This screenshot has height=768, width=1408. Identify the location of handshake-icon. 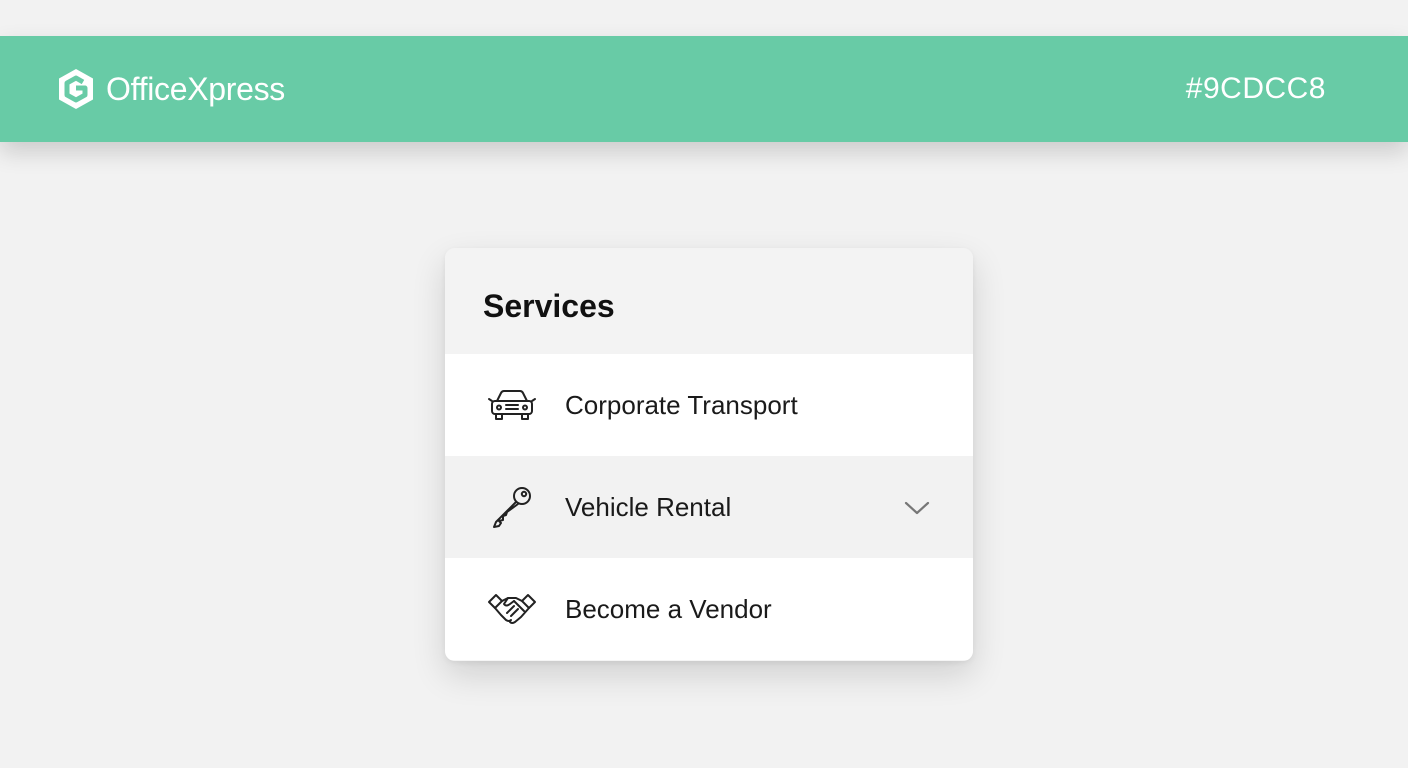
(512, 609).